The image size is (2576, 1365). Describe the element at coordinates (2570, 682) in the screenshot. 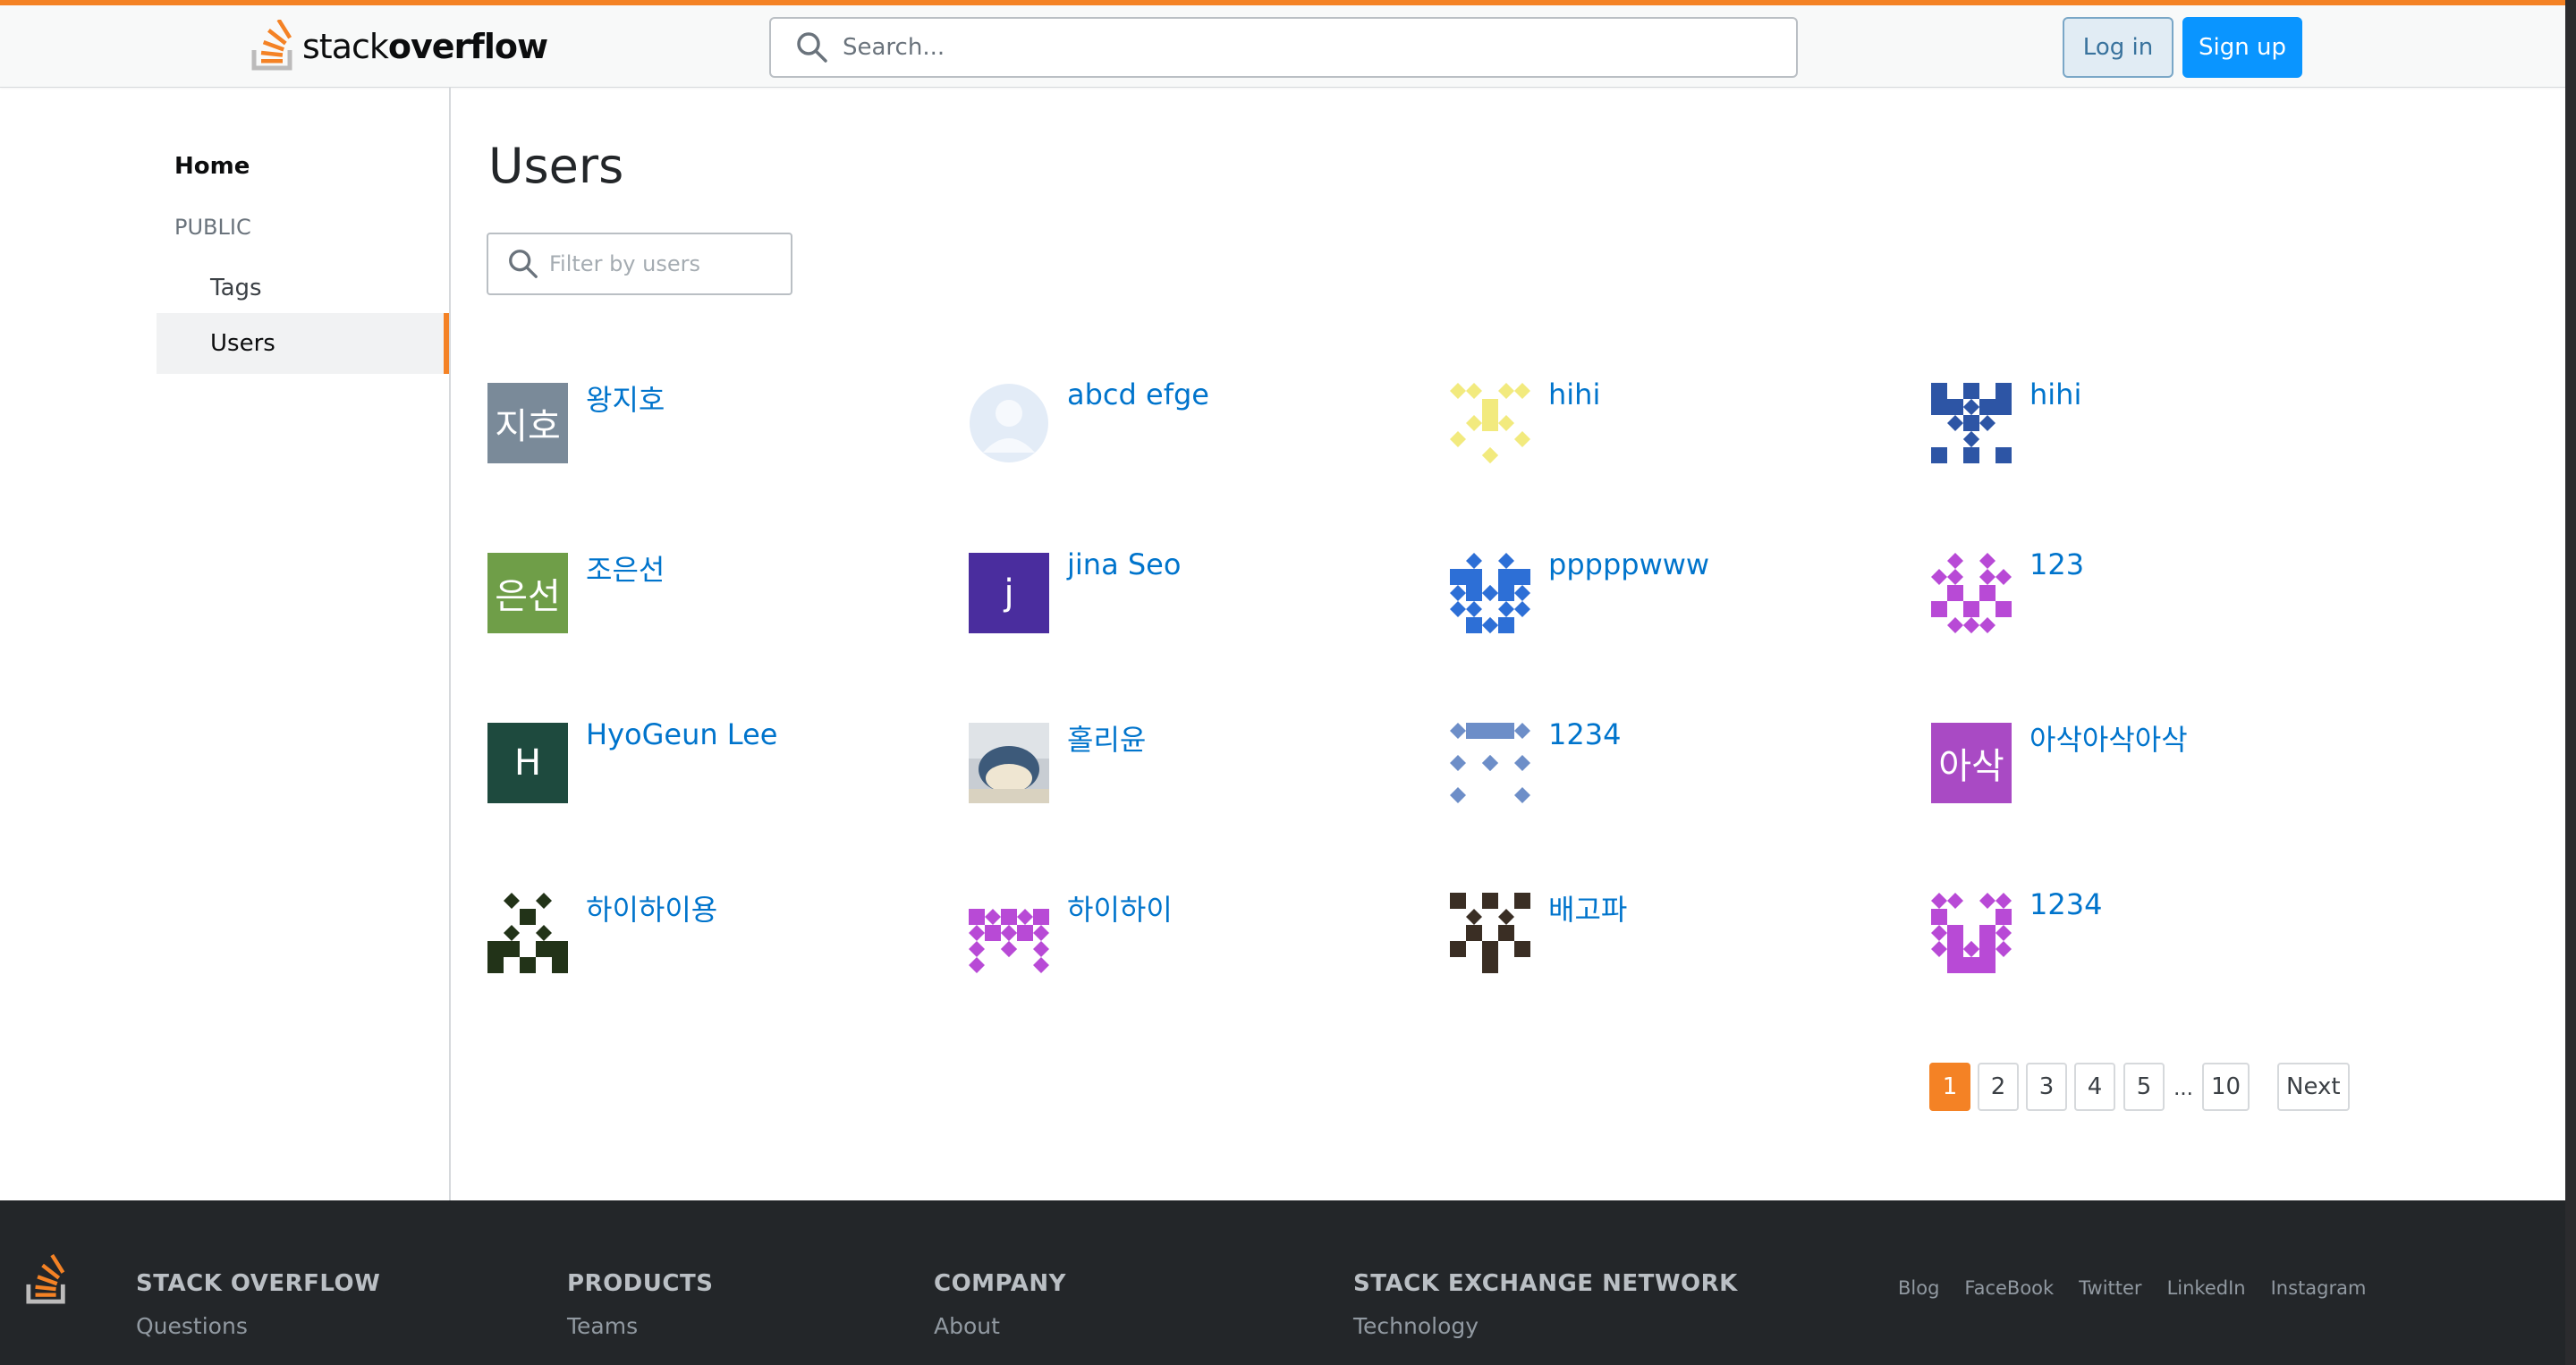

I see `window-edge` at that location.